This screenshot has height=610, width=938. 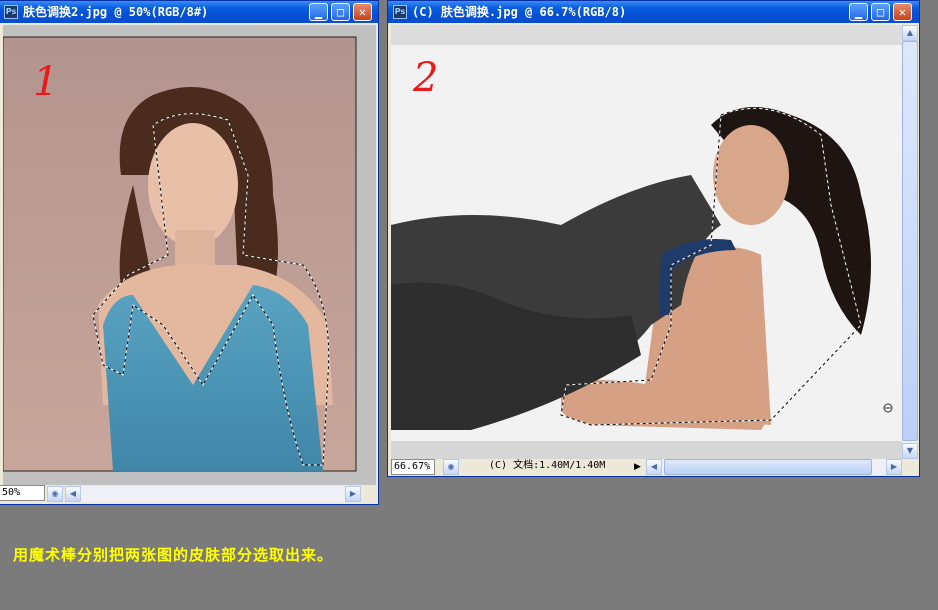 I want to click on horizontal-scrollbar-2: ◀ ▶, so click(x=774, y=467).